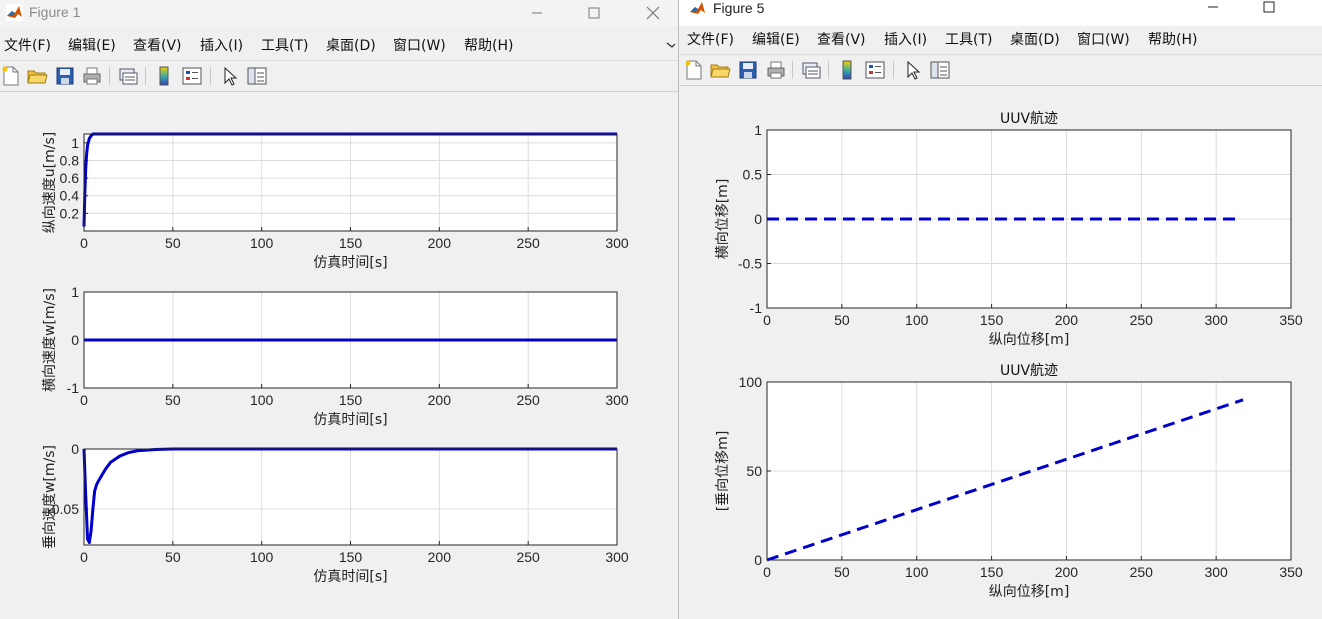 This screenshot has height=619, width=1322. What do you see at coordinates (723, 219) in the screenshot?
I see `y-axis-label: 横向位移[m]` at bounding box center [723, 219].